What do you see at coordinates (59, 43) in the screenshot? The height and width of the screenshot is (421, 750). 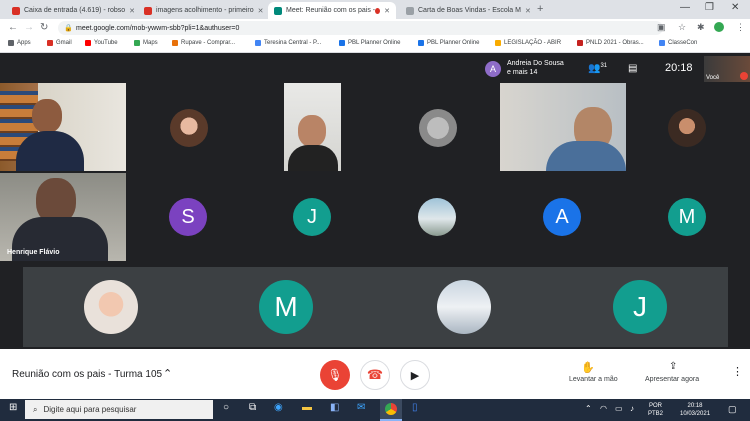 I see `bookmark-gmail: Gmail` at bounding box center [59, 43].